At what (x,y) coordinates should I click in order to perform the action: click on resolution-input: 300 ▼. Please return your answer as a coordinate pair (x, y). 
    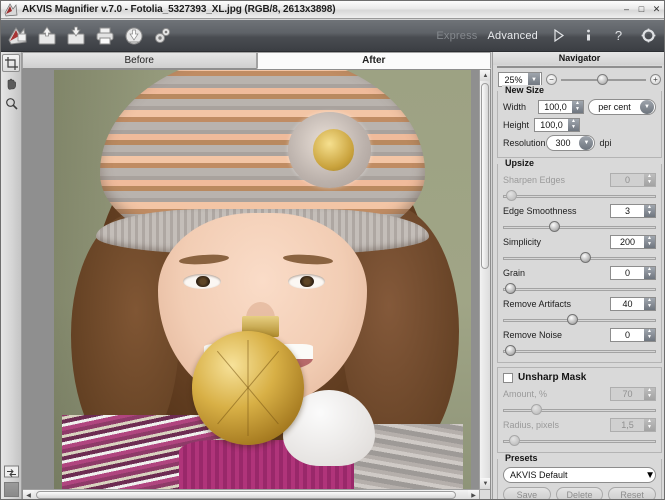
    Looking at the image, I should click on (570, 142).